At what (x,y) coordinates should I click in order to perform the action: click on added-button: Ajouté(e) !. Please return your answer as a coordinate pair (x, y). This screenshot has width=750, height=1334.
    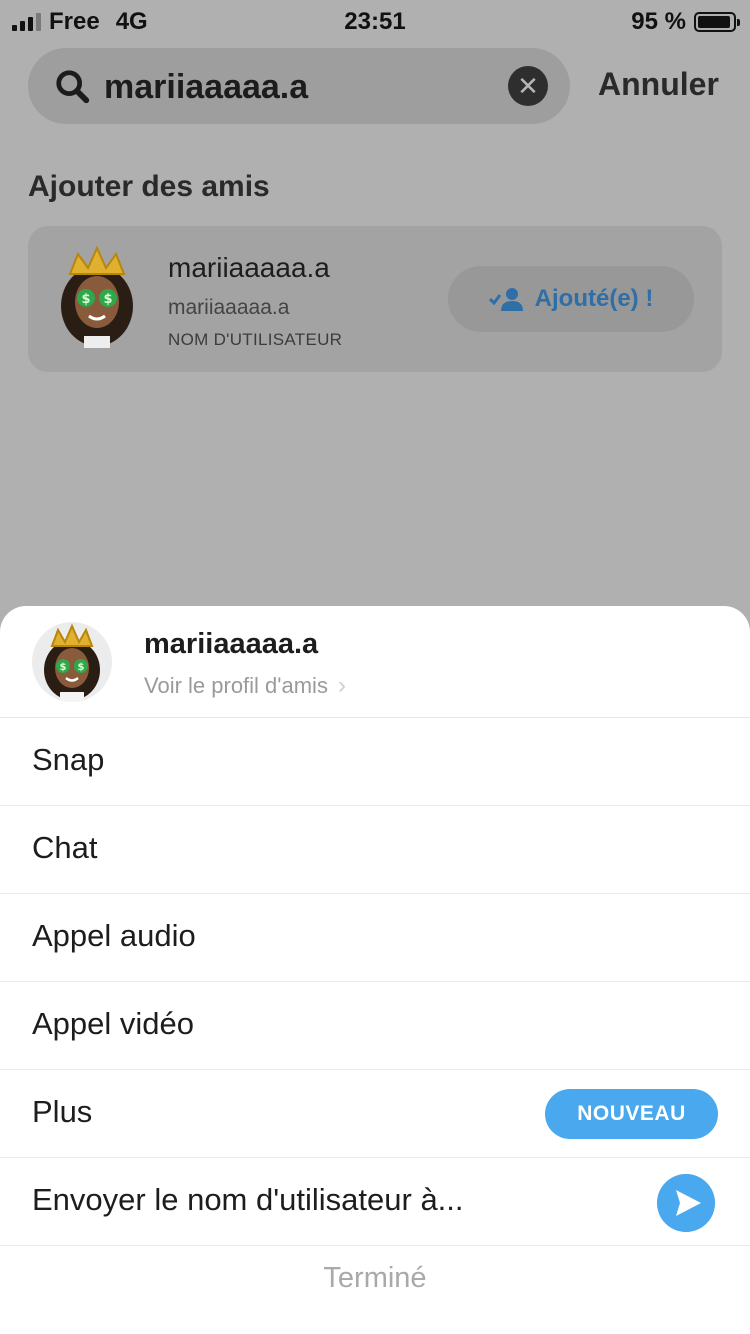
    Looking at the image, I should click on (571, 299).